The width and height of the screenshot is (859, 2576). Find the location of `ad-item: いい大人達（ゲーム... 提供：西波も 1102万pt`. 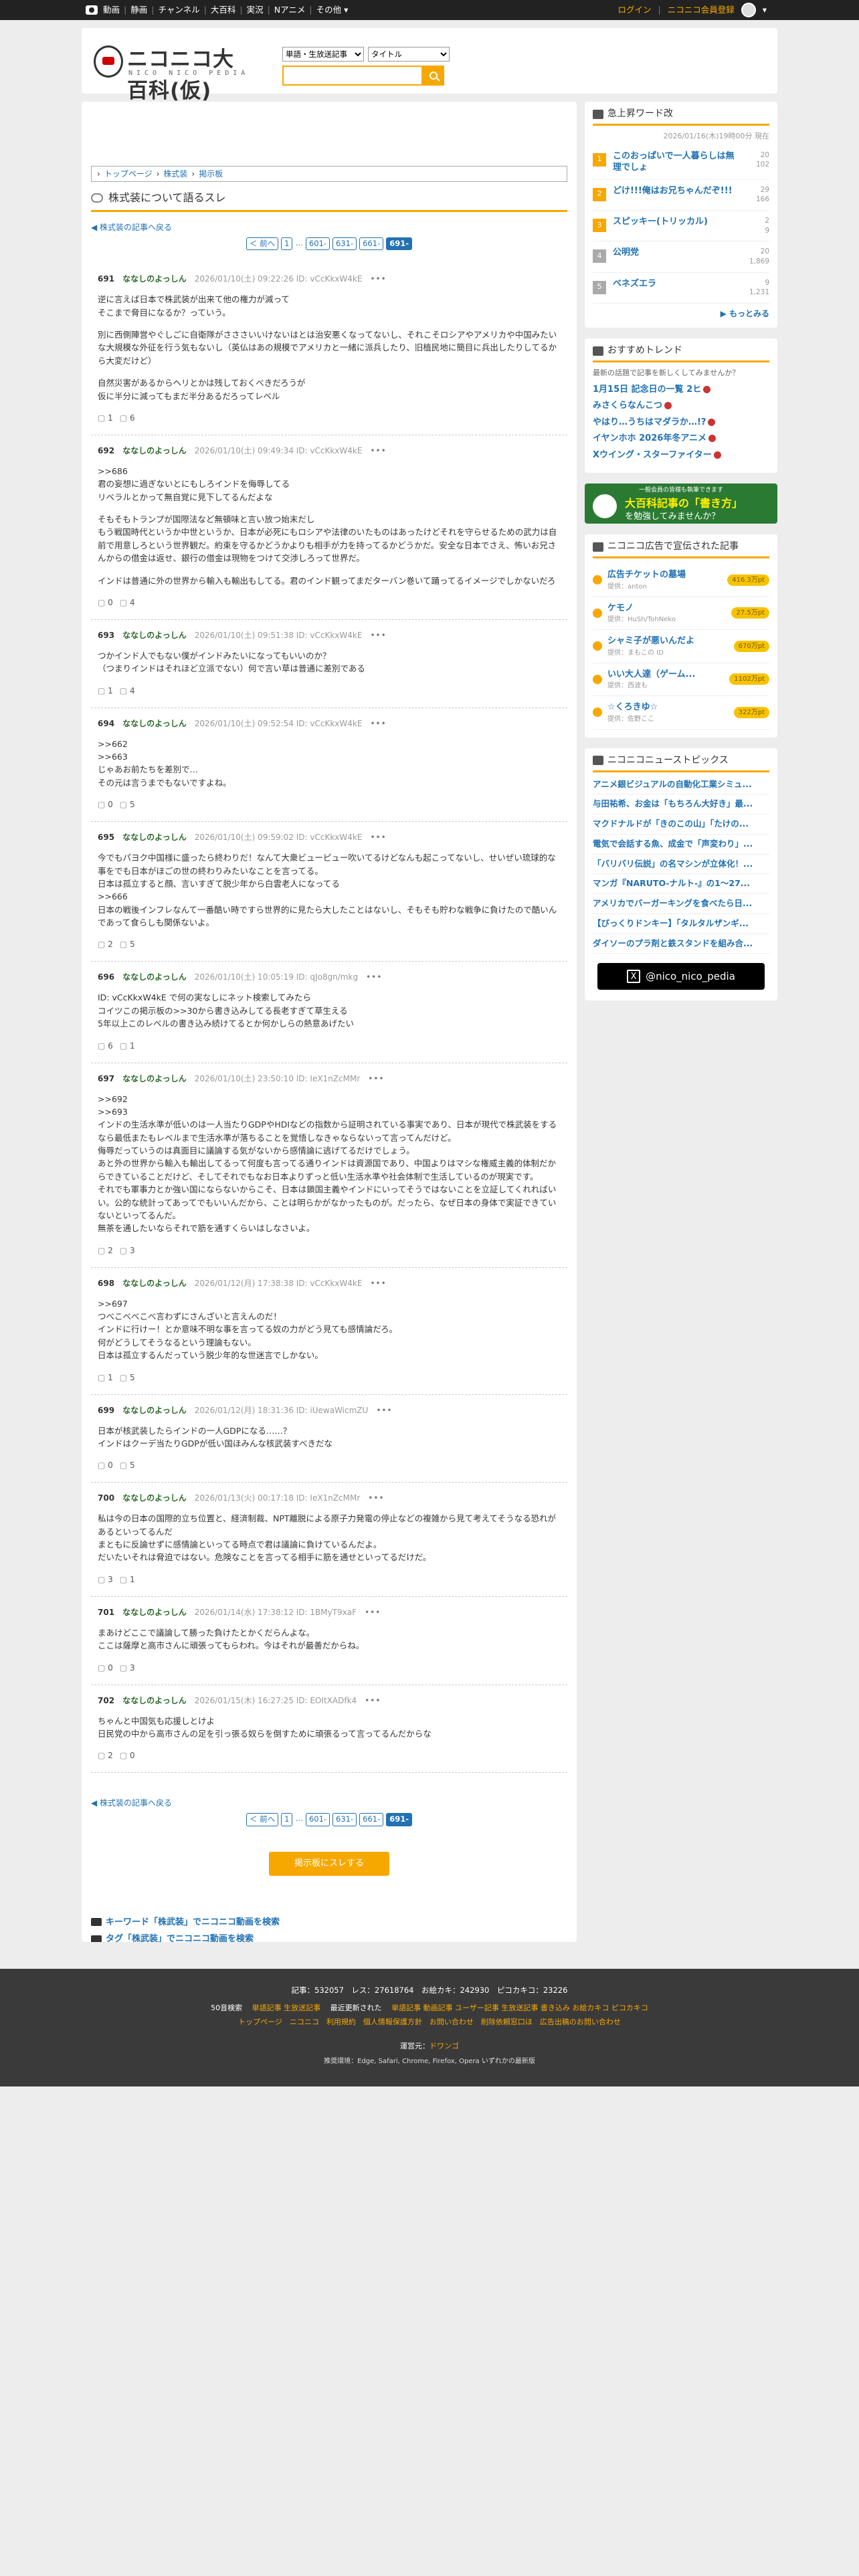

ad-item: いい大人達（ゲーム... 提供：西波も 1102万pt is located at coordinates (681, 680).